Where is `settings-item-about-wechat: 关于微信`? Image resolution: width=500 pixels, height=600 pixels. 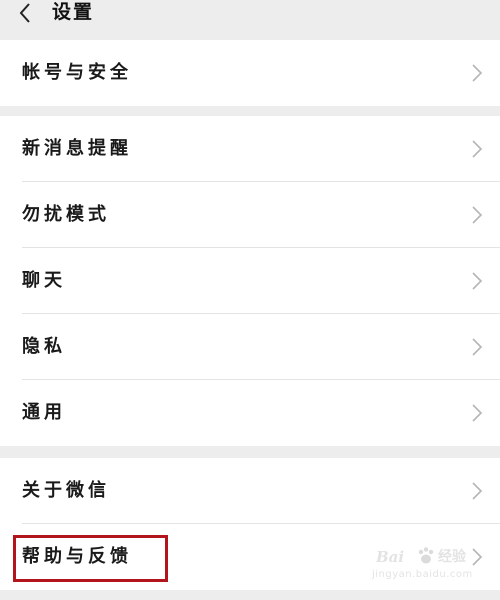 settings-item-about-wechat: 关于微信 is located at coordinates (250, 491).